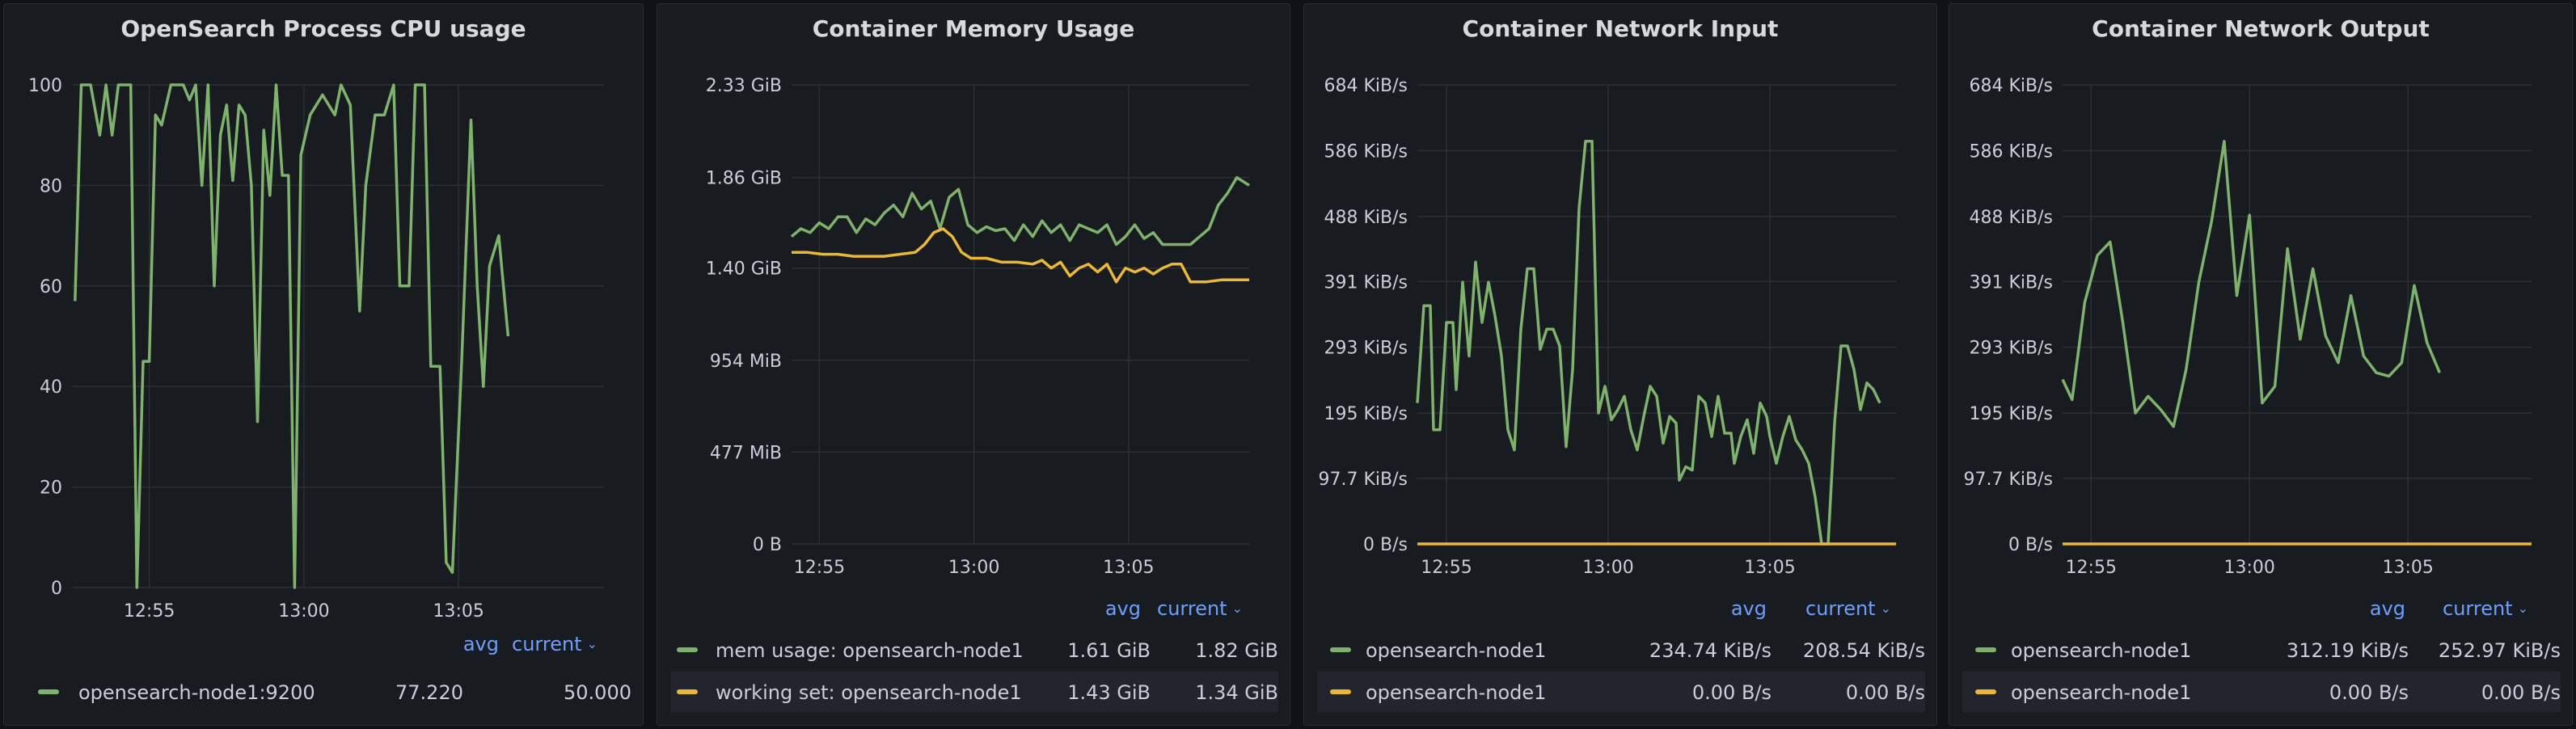  Describe the element at coordinates (51, 287) in the screenshot. I see `y-tick-label: 60` at that location.